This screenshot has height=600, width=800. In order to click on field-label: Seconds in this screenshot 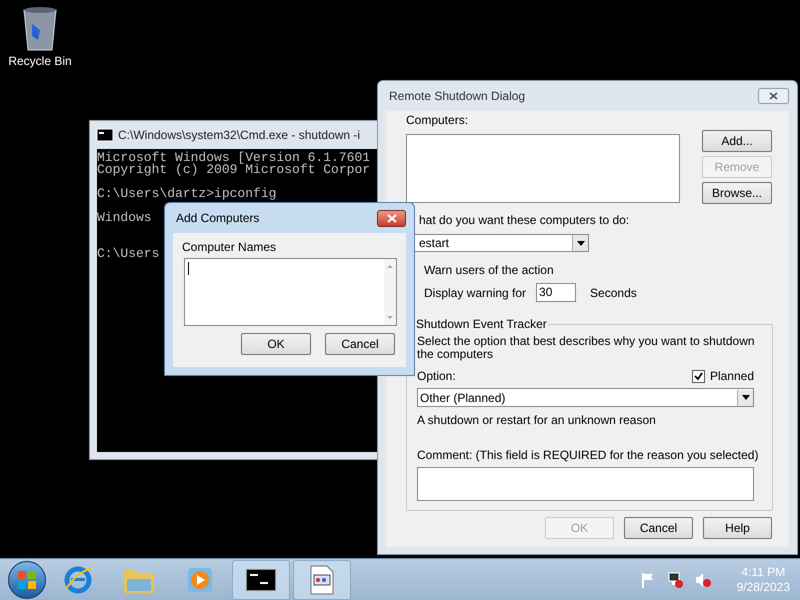, I will do `click(613, 293)`.